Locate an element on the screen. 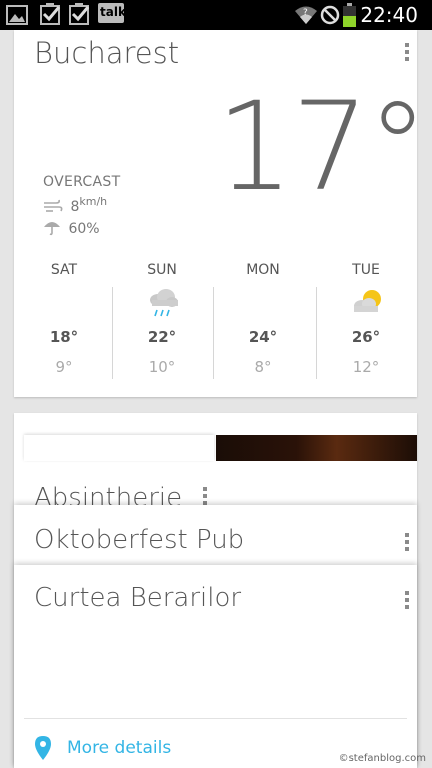 This screenshot has width=432, height=768. forecast-day-name: MON is located at coordinates (263, 270).